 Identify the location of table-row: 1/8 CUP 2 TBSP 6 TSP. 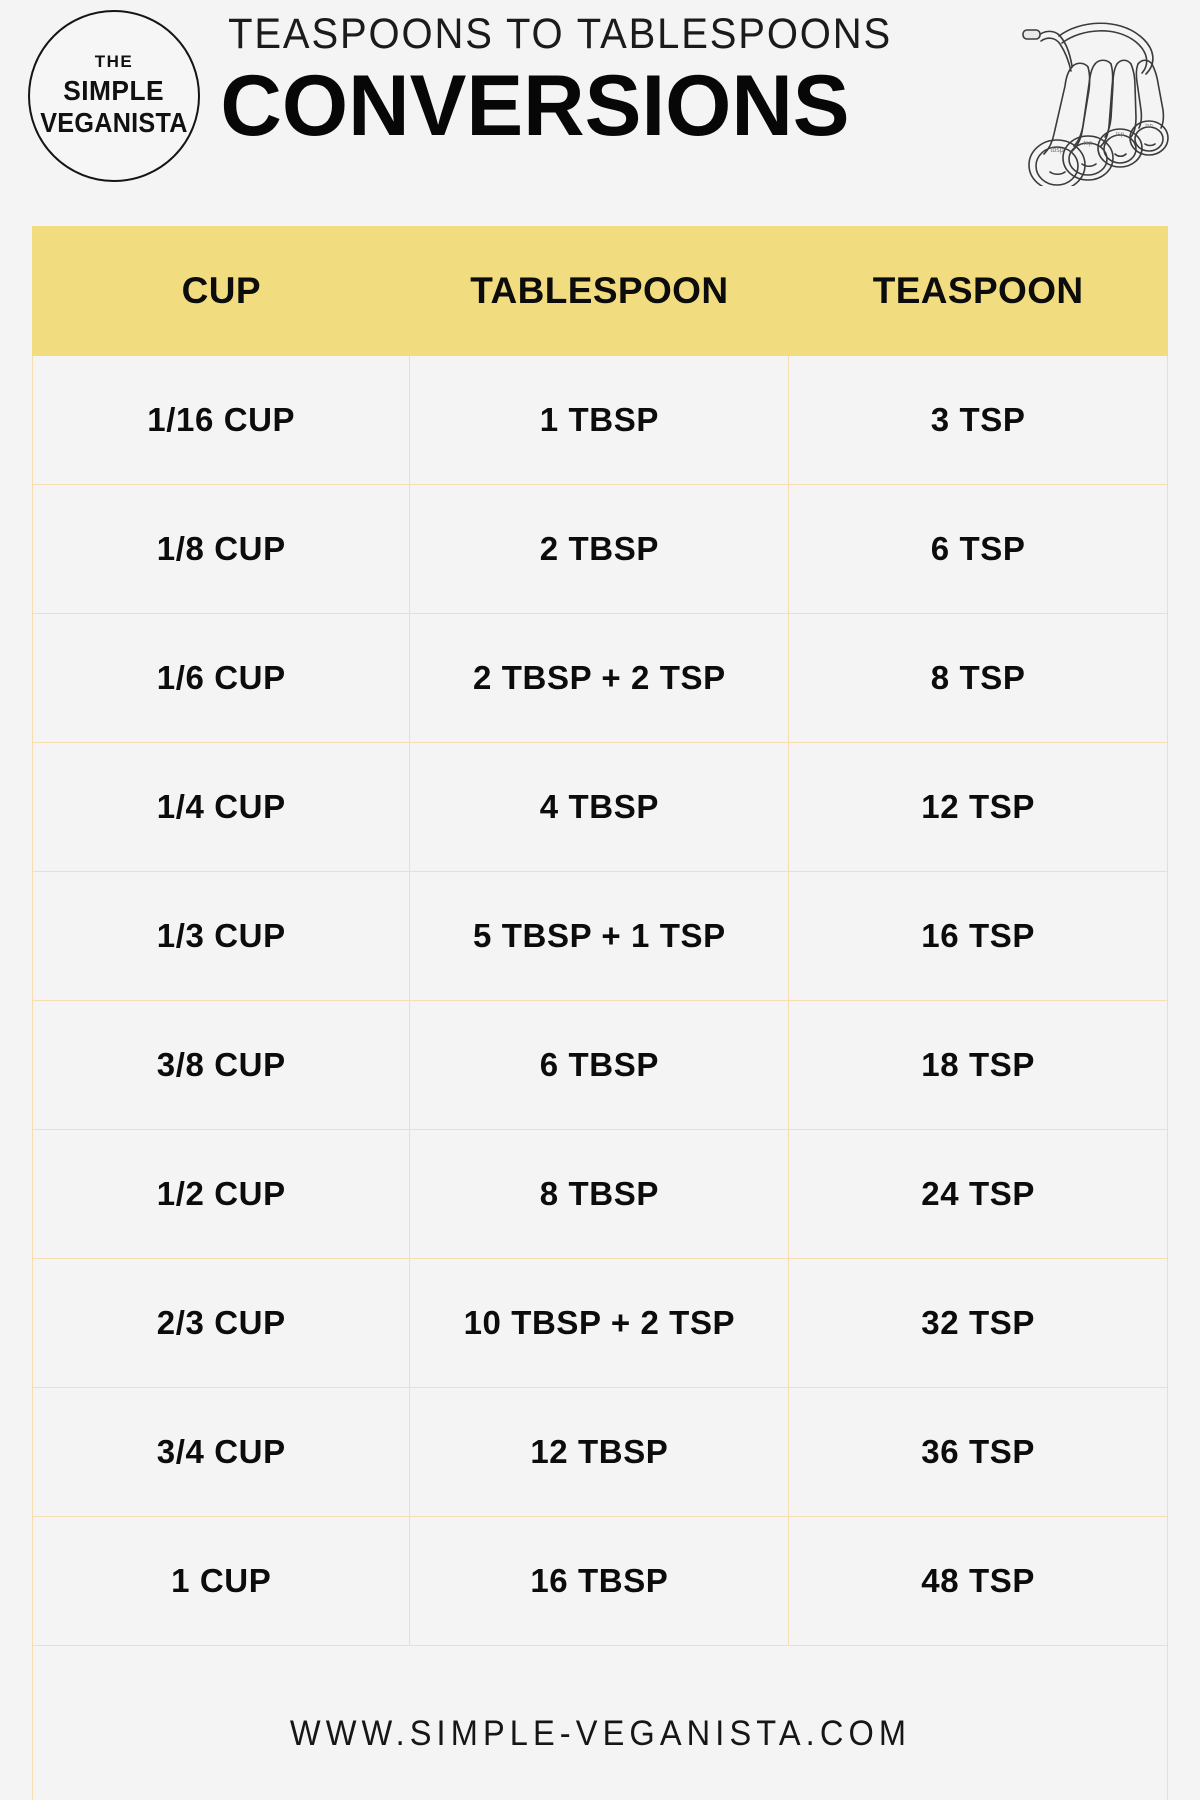
(599, 549).